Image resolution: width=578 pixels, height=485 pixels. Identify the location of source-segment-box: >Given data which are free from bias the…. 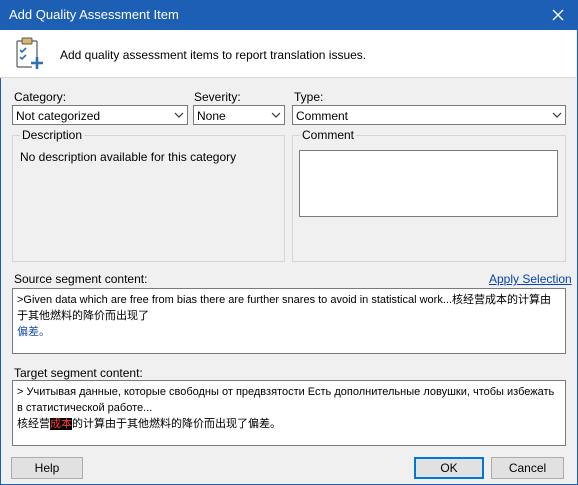
(289, 321).